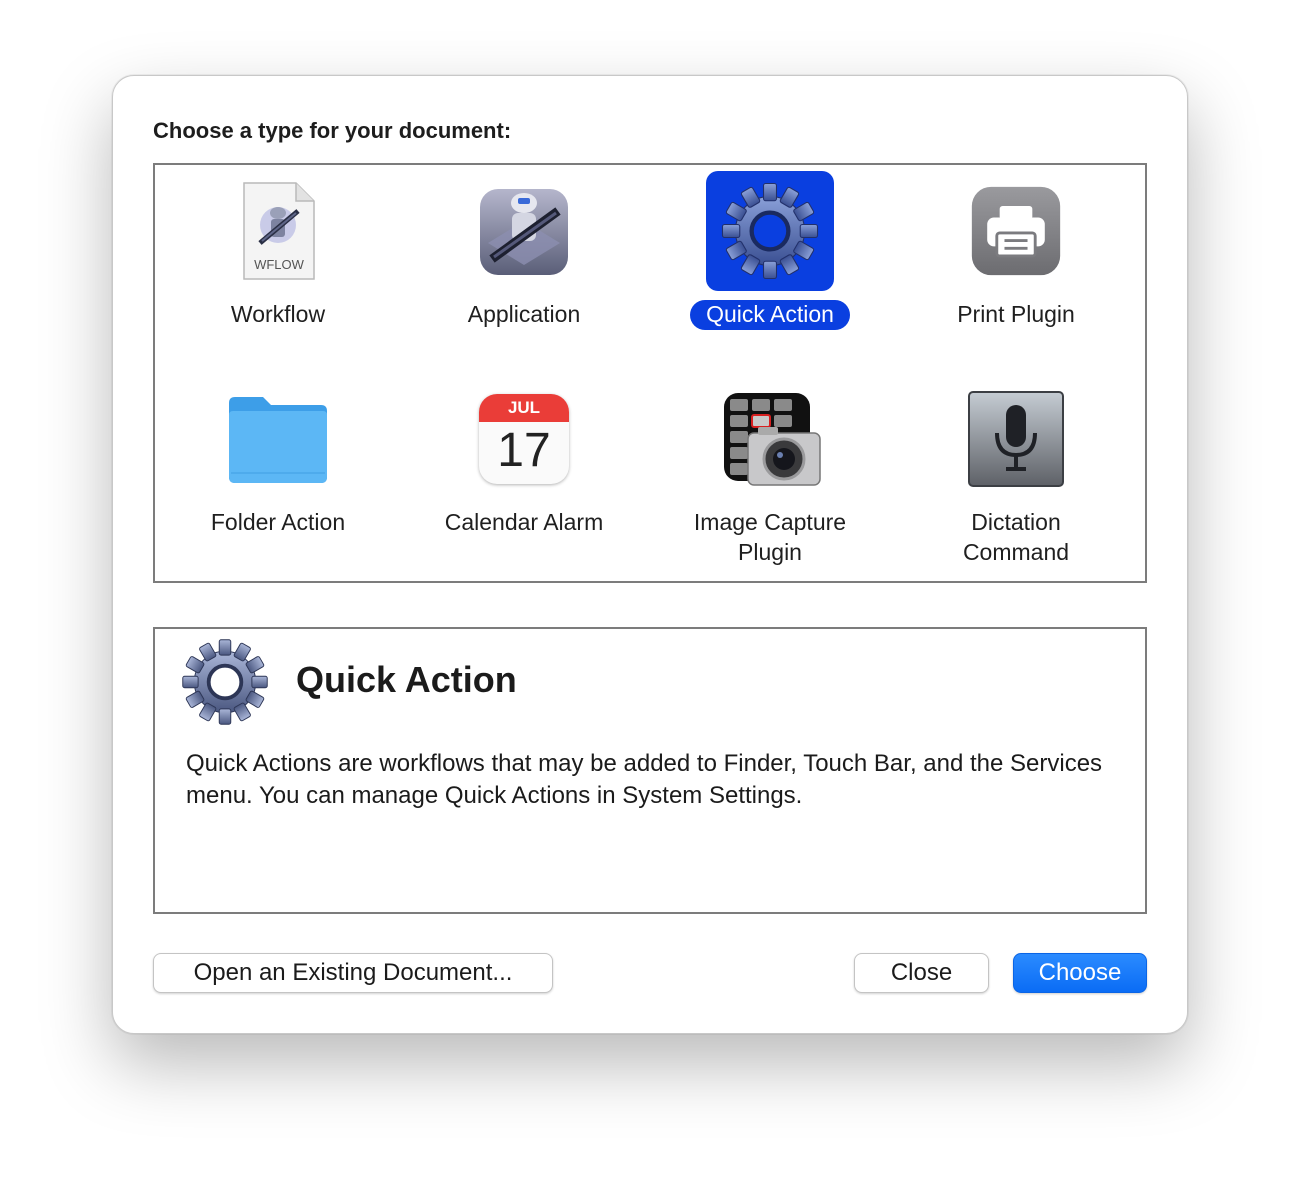  I want to click on calendar-day: 17, so click(524, 450).